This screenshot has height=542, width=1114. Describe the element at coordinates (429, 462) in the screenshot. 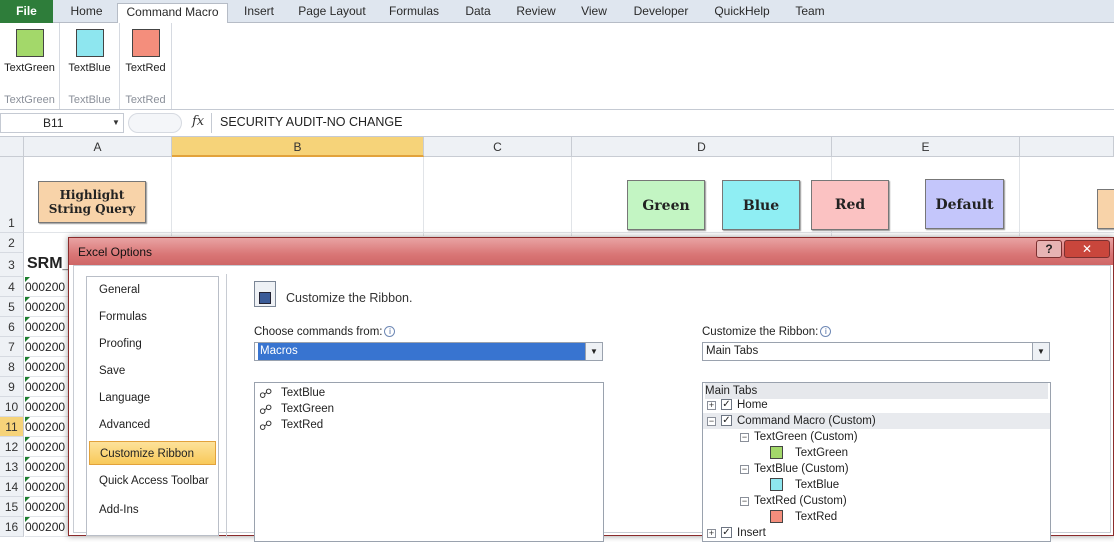

I see `commands-list: ☍ TextBlue ☍ TextGreen ☍ TextRed` at that location.